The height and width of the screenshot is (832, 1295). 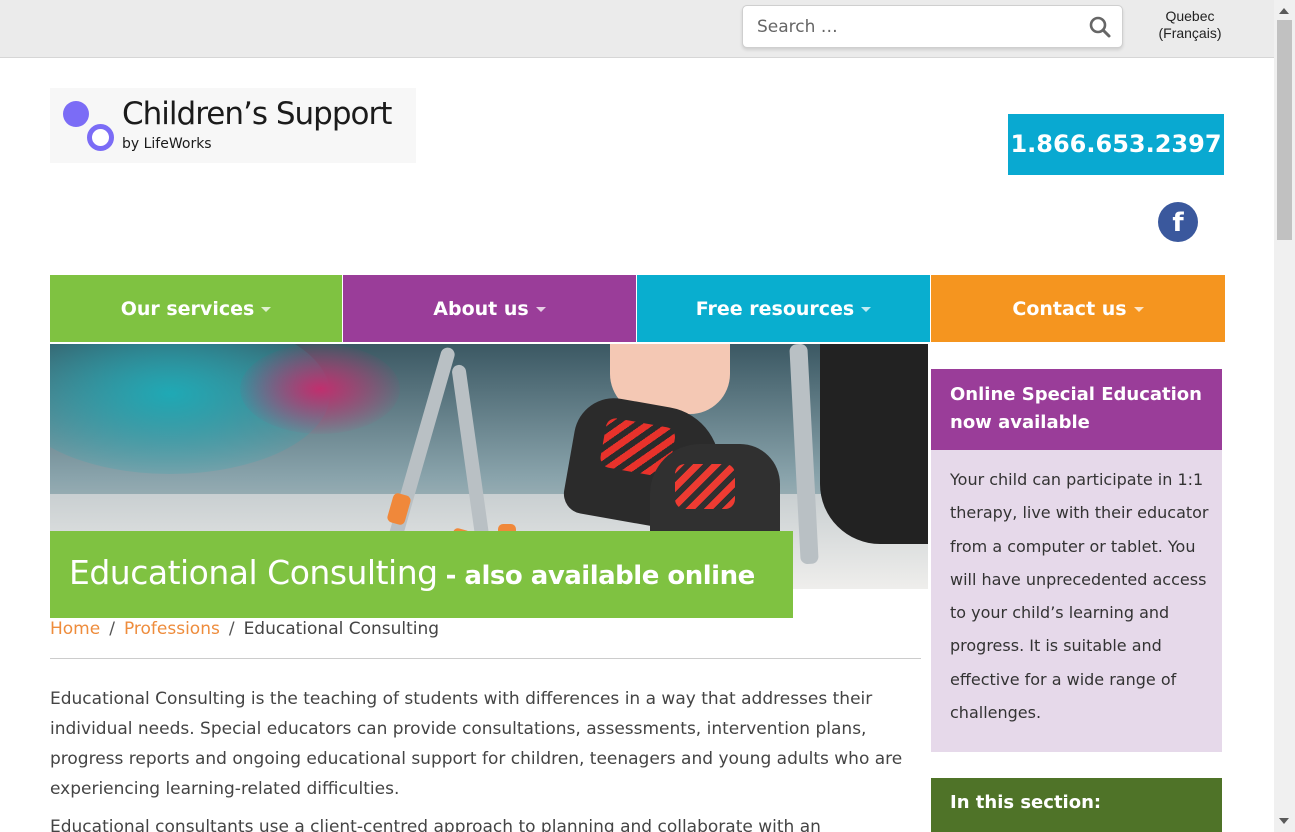 I want to click on scrollbar-thumb, so click(x=1284, y=130).